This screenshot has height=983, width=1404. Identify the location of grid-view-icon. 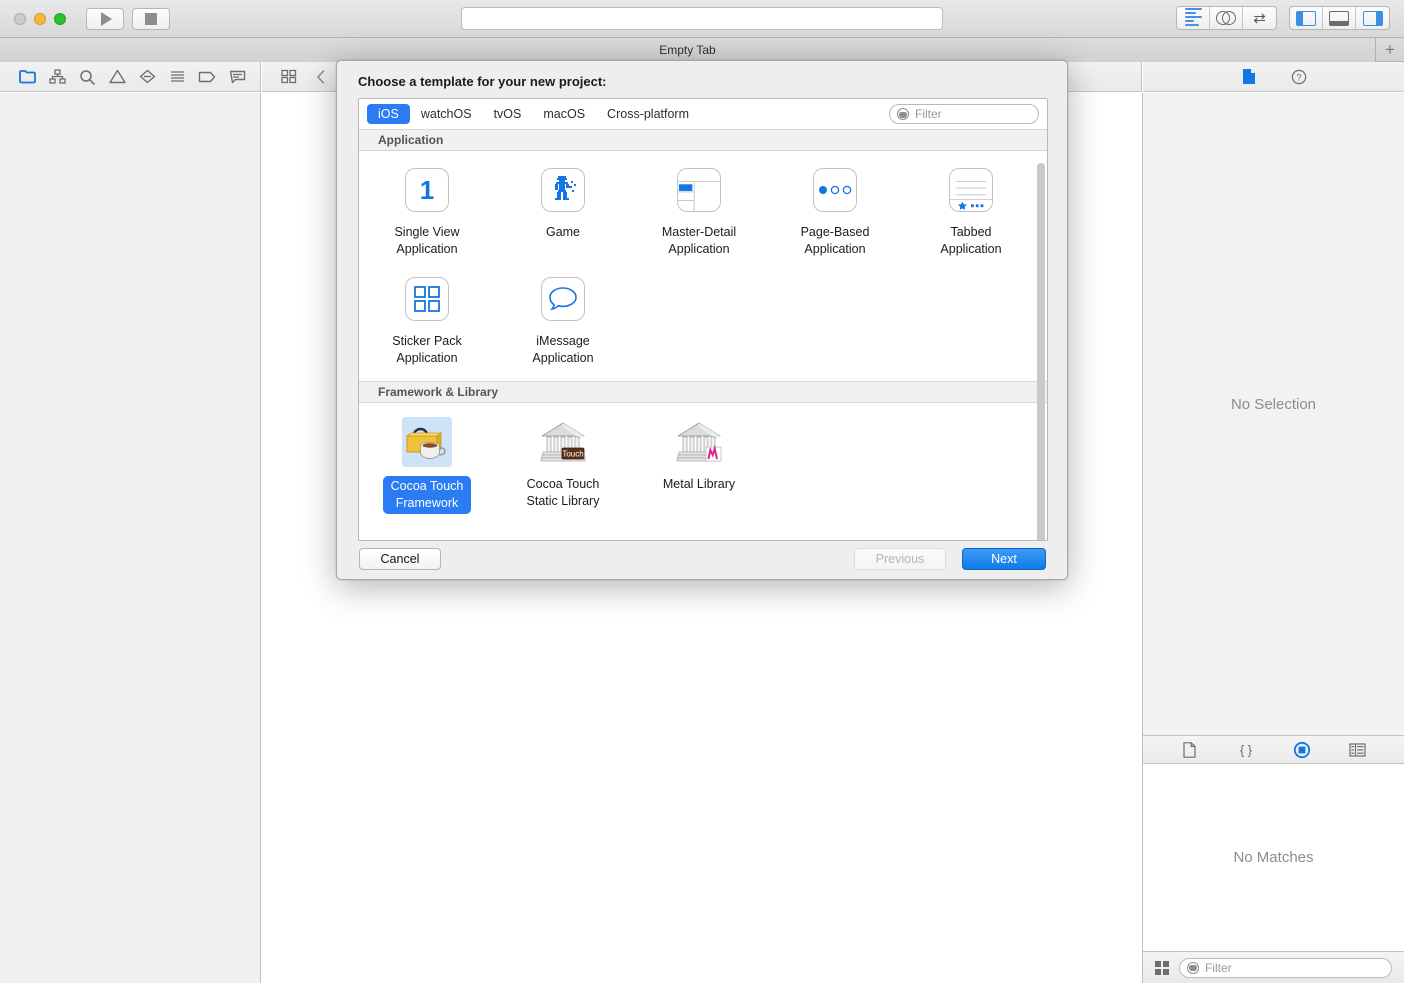
(1162, 967).